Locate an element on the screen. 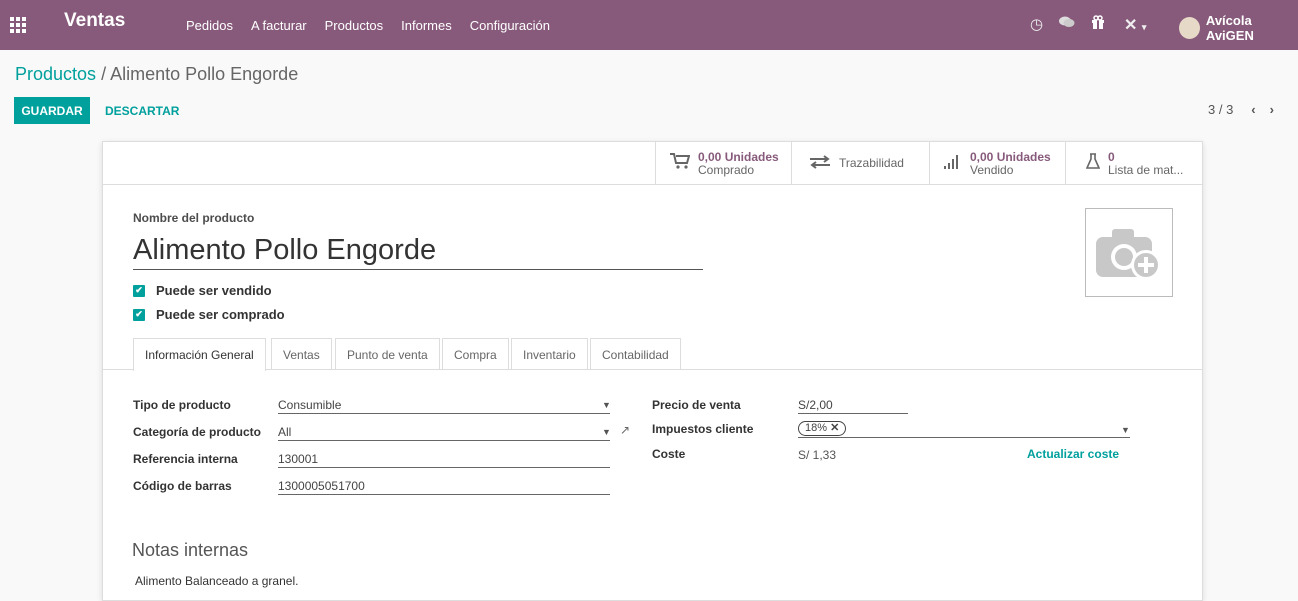  chevron-left-icon: ‹ is located at coordinates (1253, 109).